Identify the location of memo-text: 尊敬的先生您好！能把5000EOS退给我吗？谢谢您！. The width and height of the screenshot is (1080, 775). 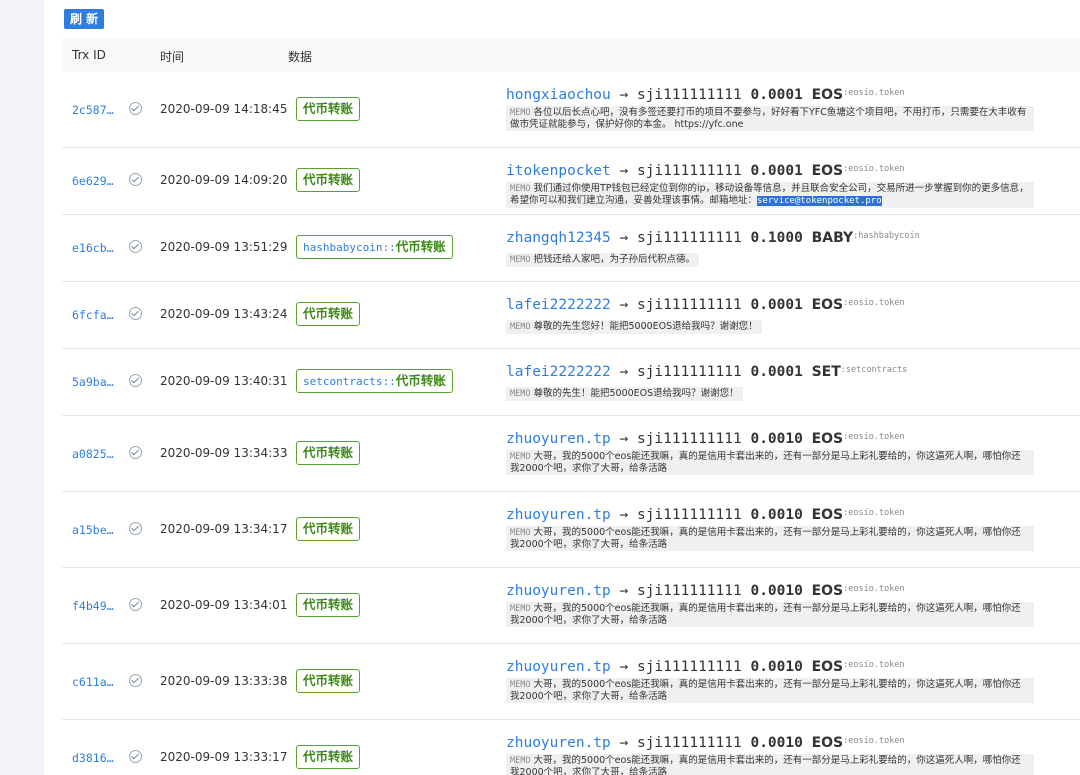
(645, 326).